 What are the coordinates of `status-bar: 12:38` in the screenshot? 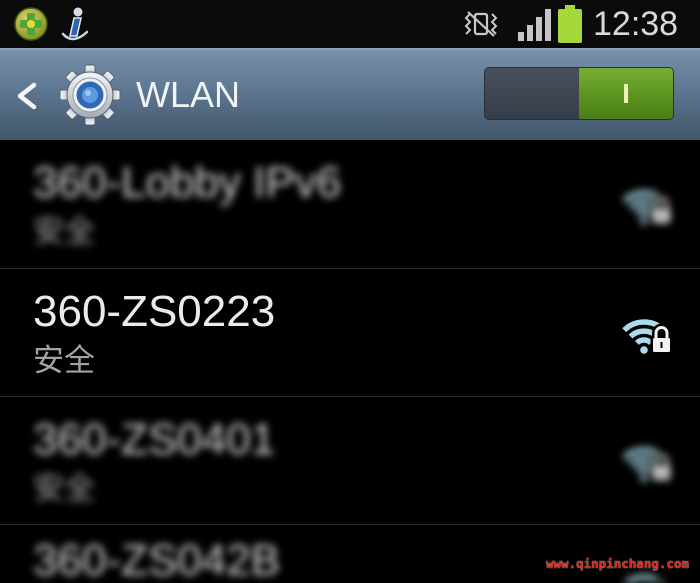 It's located at (350, 24).